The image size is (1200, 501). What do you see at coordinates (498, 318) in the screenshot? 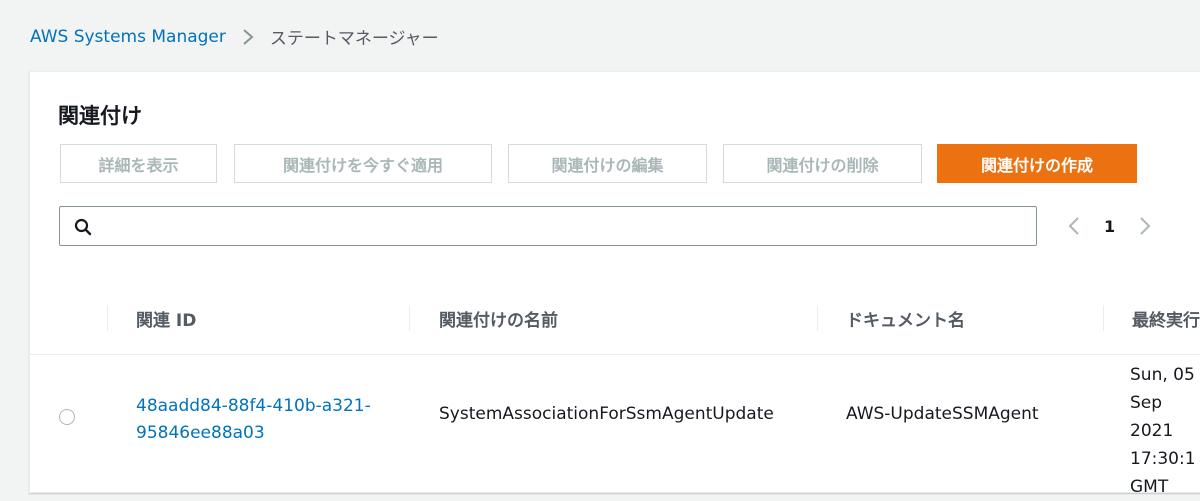
I see `column-header-association-name: 関連付けの名前` at bounding box center [498, 318].